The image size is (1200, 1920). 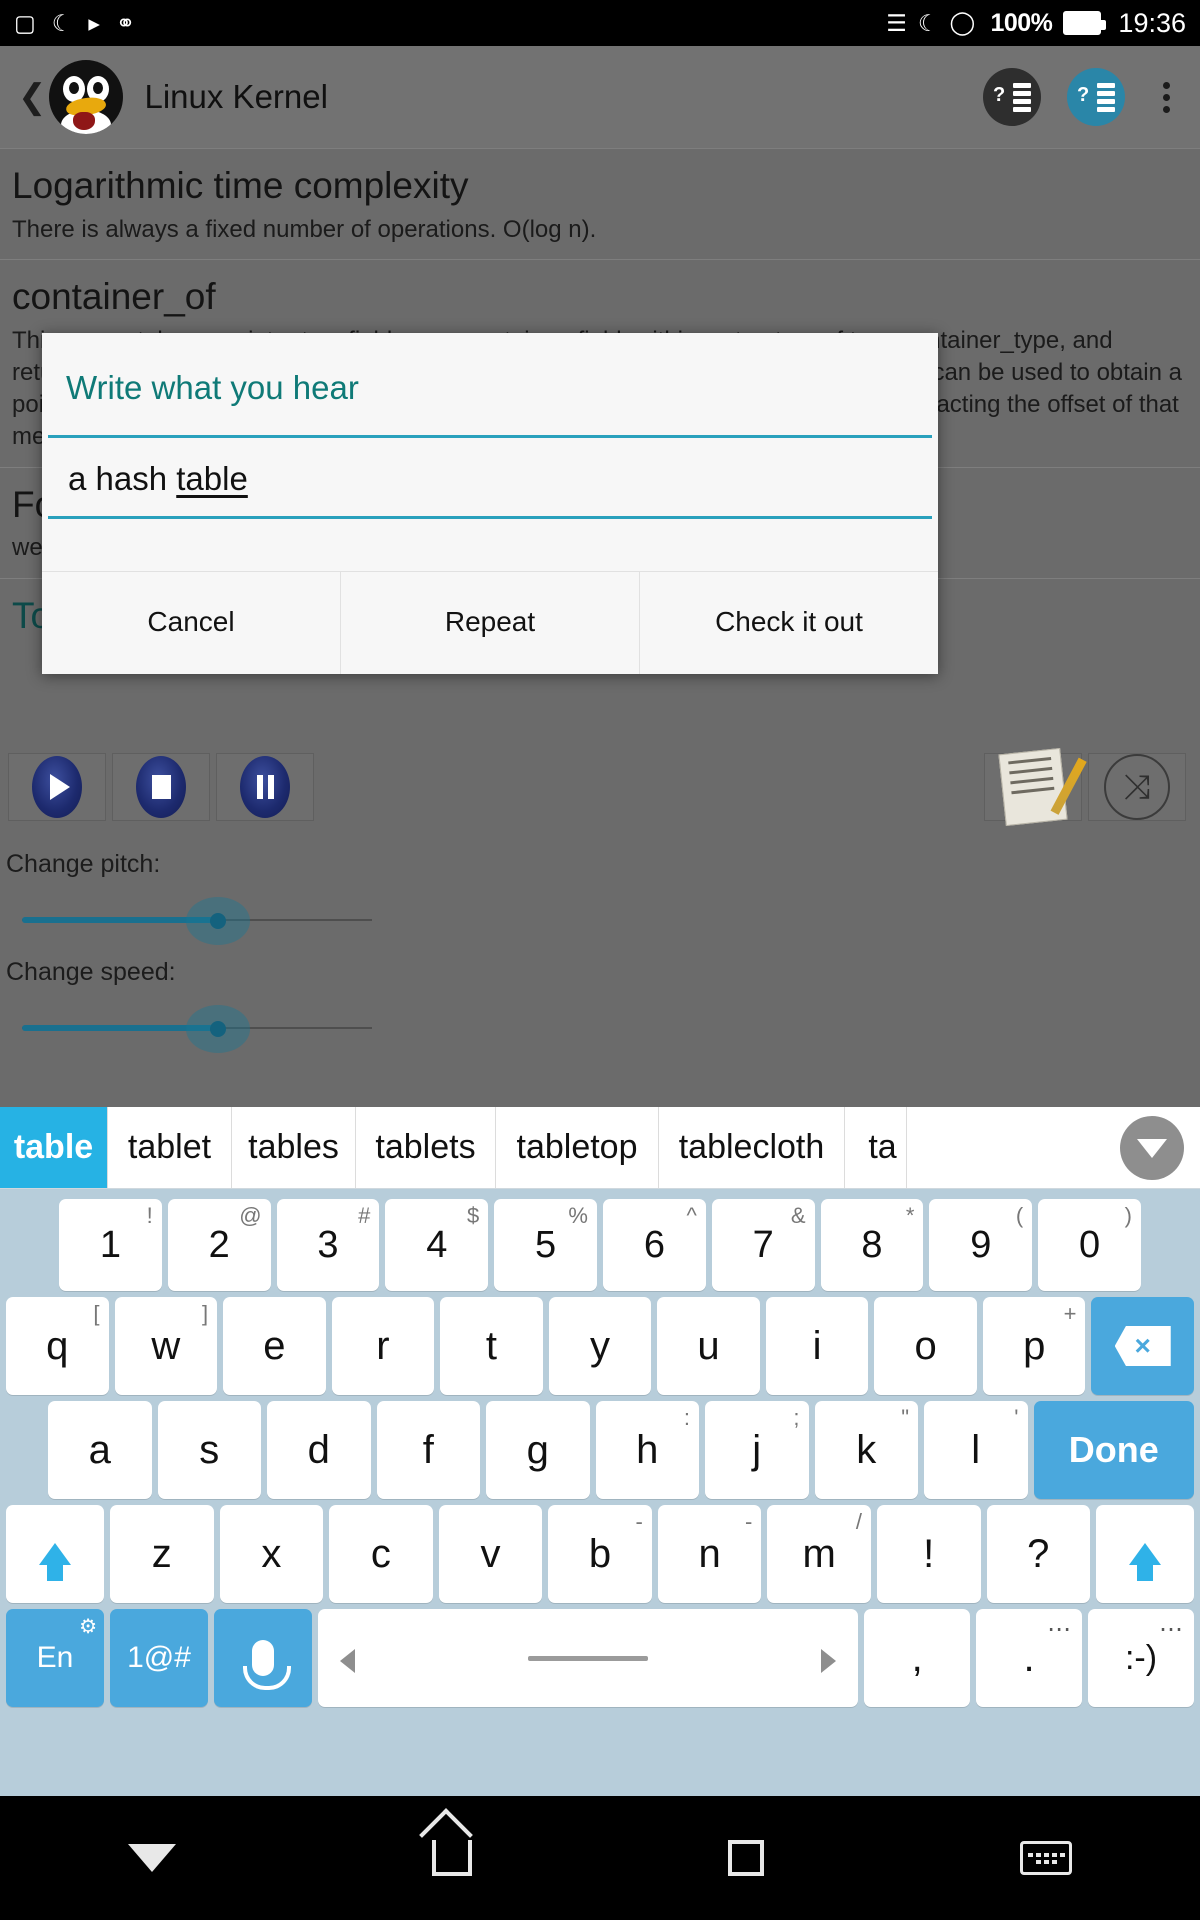 I want to click on key-a: a, so click(x=100, y=1450).